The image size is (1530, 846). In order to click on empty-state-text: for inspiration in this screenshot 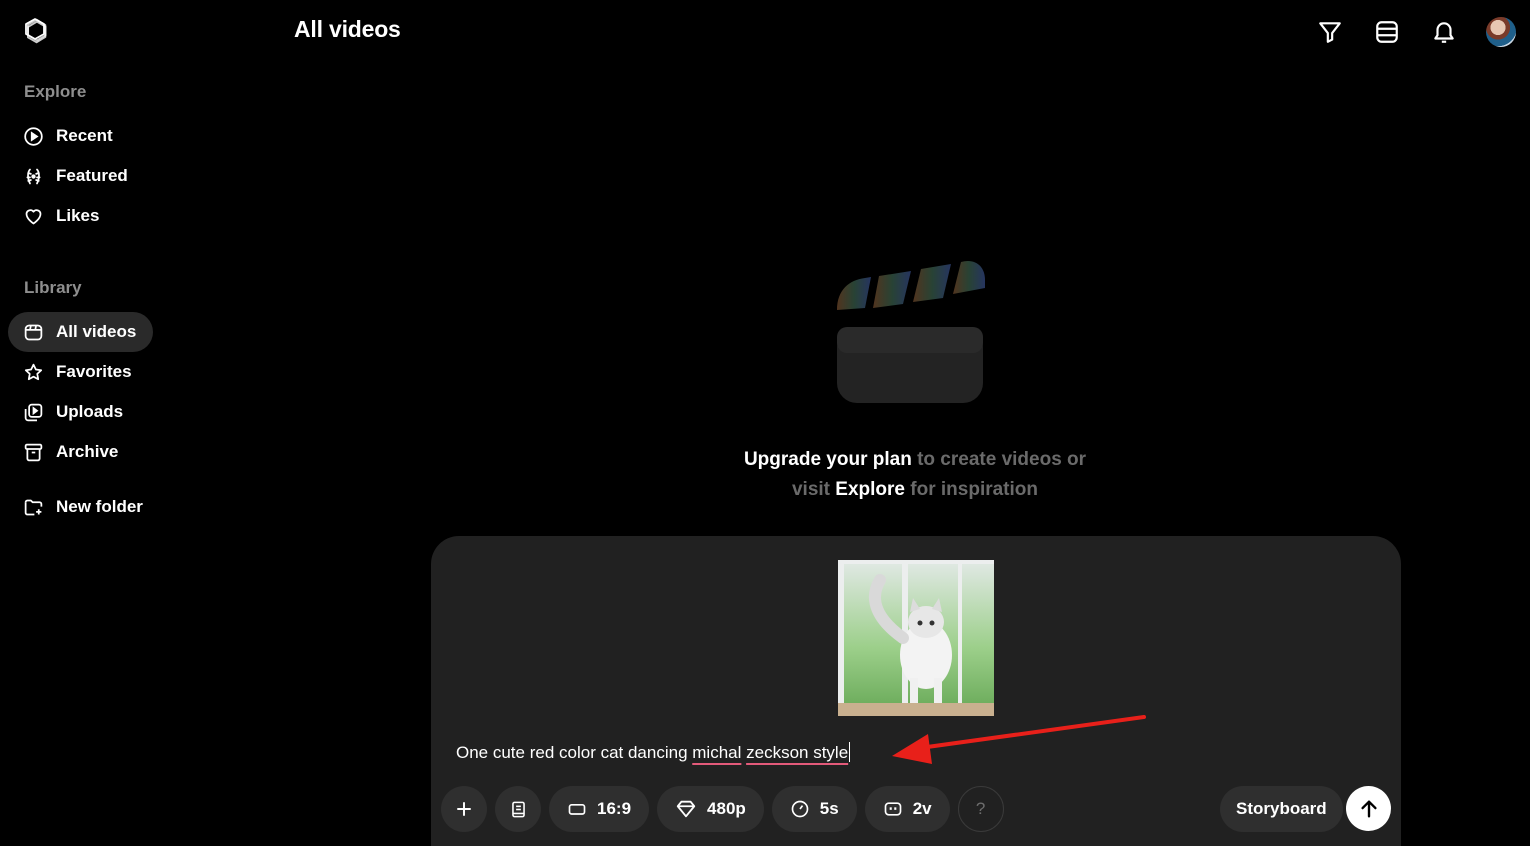, I will do `click(971, 489)`.